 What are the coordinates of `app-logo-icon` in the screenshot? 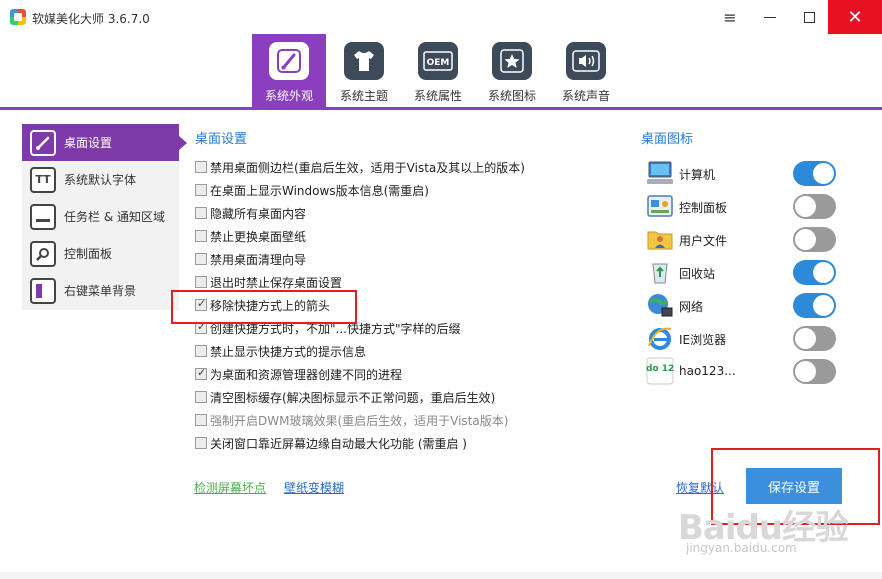 It's located at (18, 17).